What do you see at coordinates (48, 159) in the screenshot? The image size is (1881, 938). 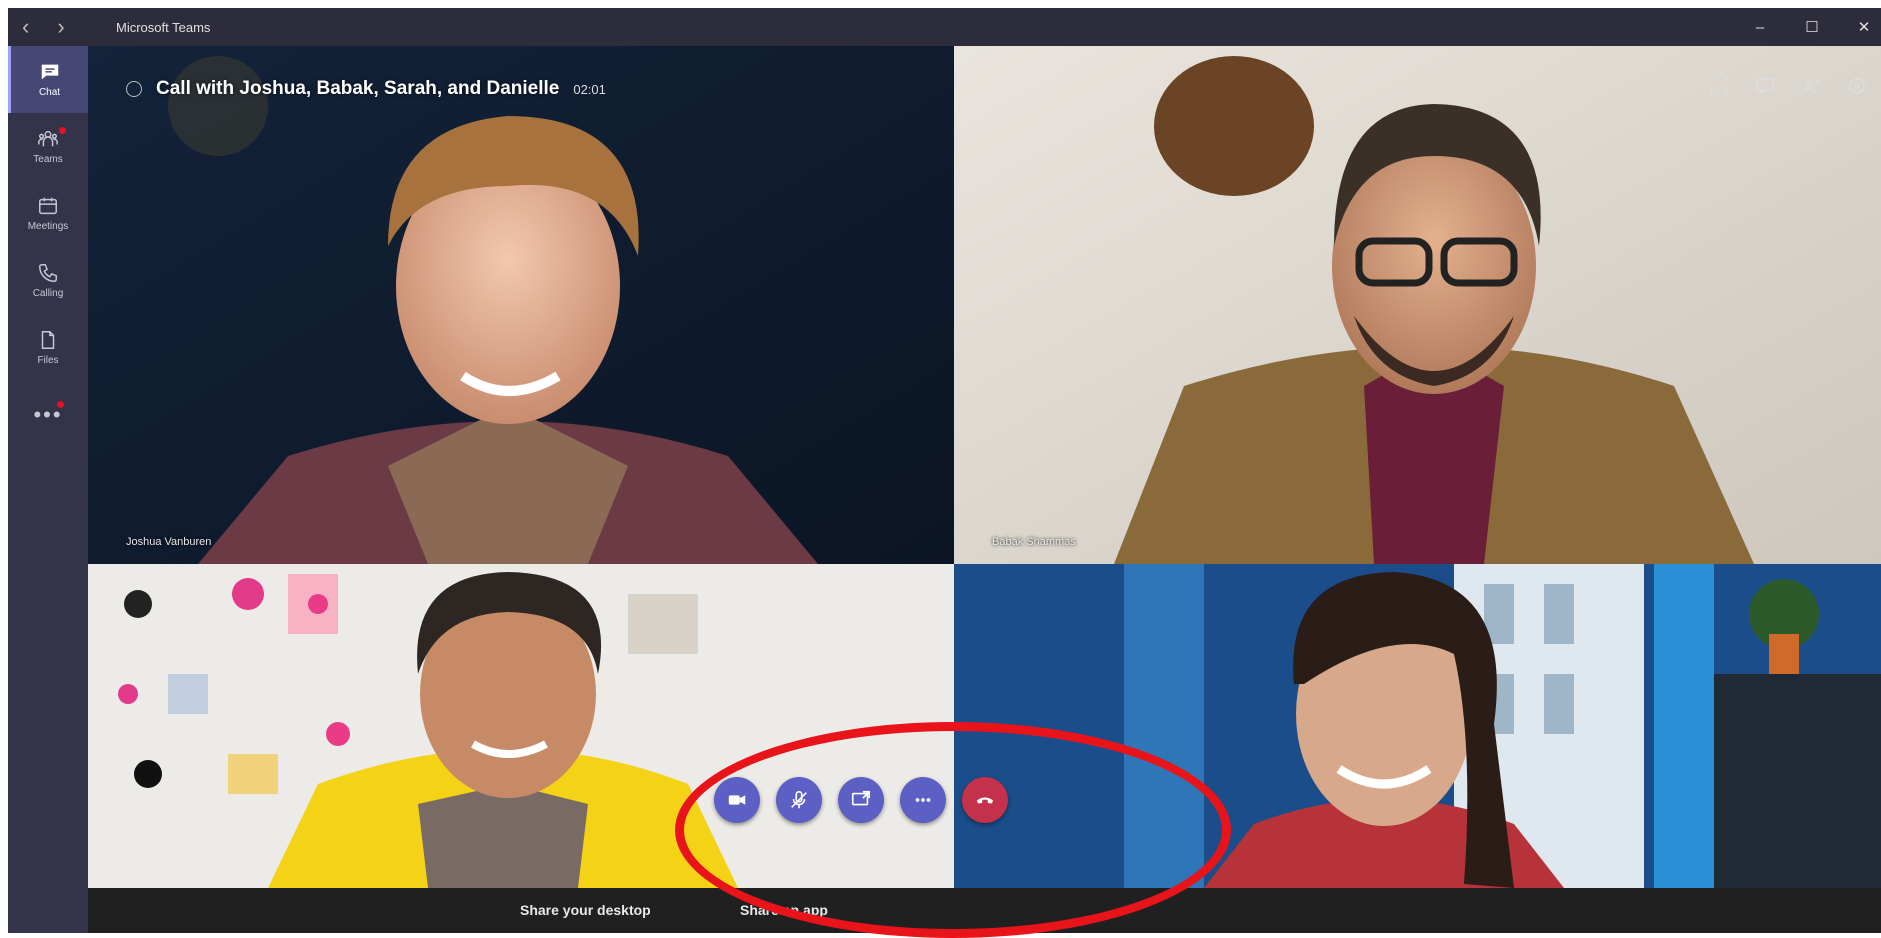 I see `rail-label-teams: Teams` at bounding box center [48, 159].